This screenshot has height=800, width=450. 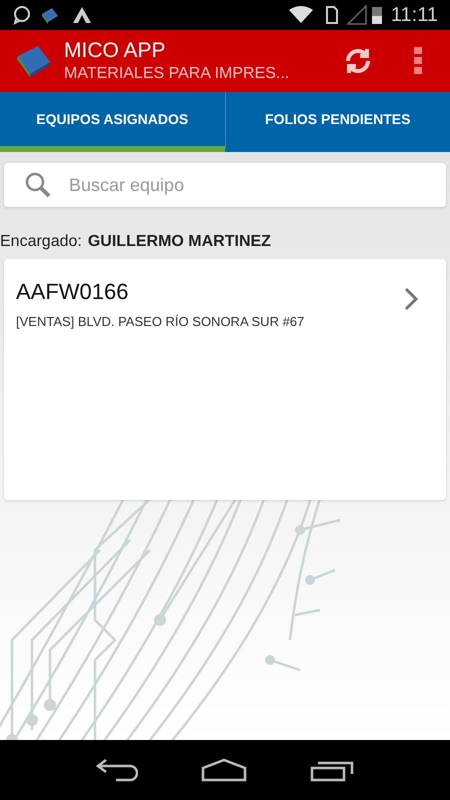 I want to click on equipment-code: AAFW0166, so click(x=73, y=292).